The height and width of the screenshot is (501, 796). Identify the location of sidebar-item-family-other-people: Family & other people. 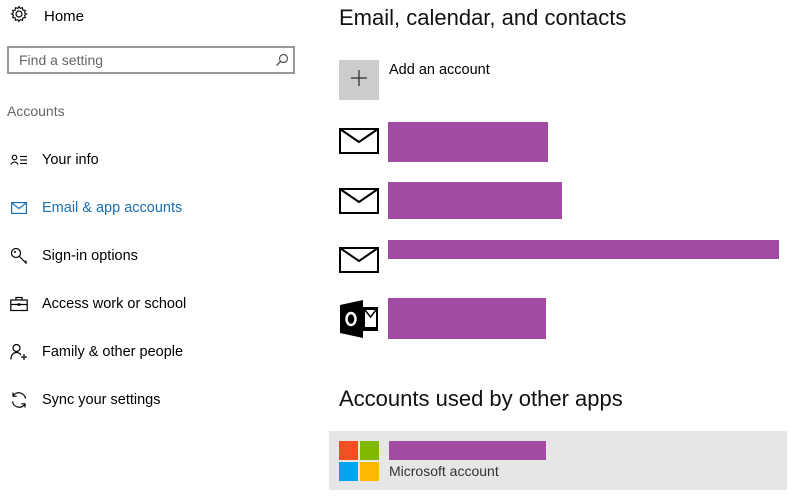
(96, 352).